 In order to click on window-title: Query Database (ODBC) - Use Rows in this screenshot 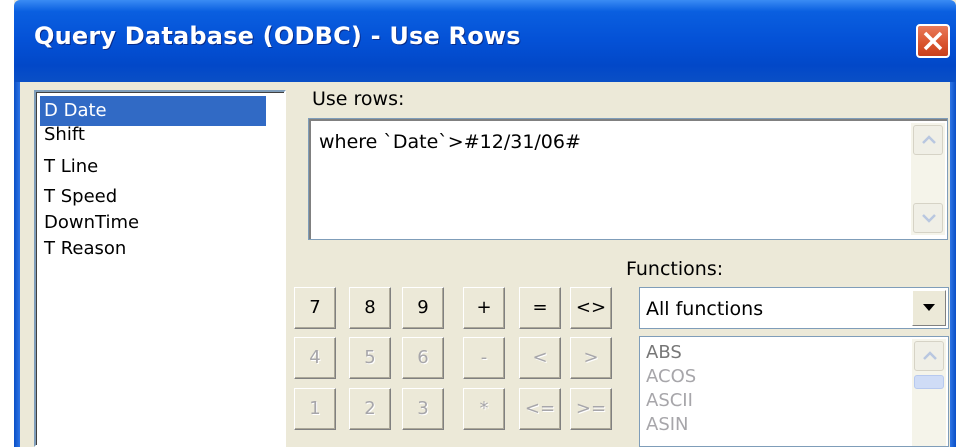, I will do `click(277, 36)`.